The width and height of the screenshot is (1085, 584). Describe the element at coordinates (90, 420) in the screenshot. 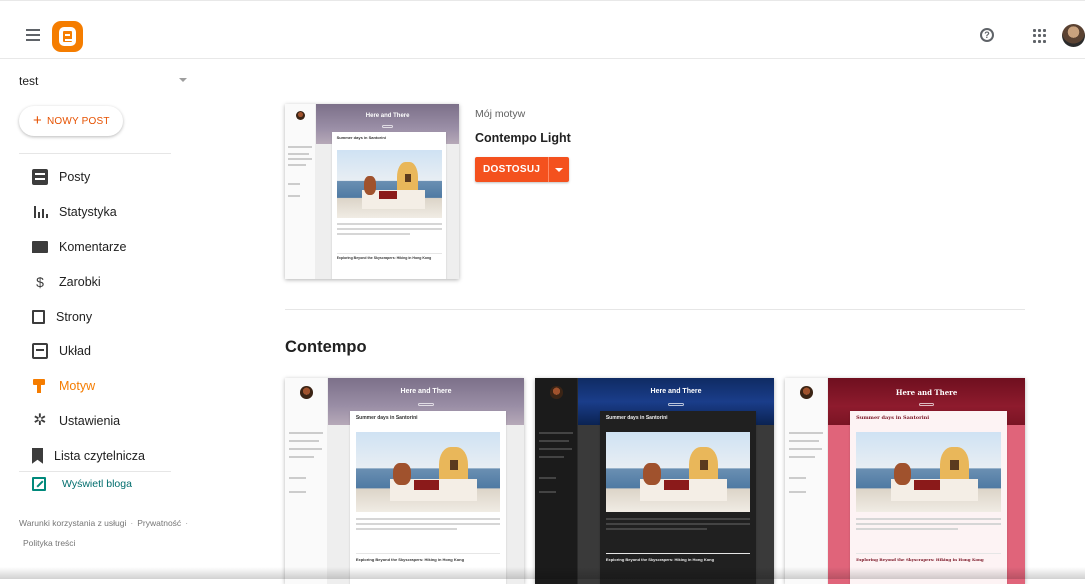

I see `sidebar-item-label: Ustawienia` at that location.